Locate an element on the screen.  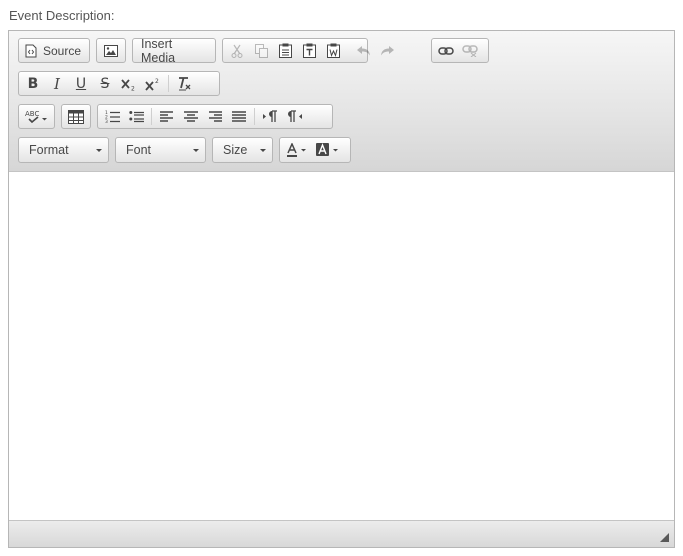
image-group is located at coordinates (111, 50).